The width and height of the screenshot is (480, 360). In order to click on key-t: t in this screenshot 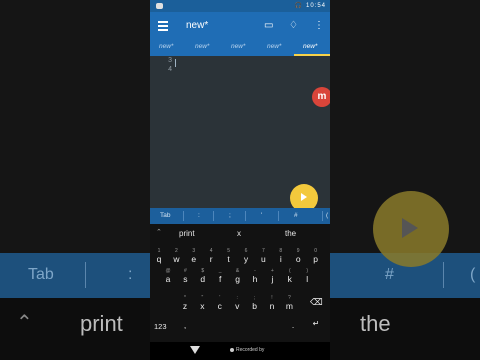, I will do `click(229, 259)`.